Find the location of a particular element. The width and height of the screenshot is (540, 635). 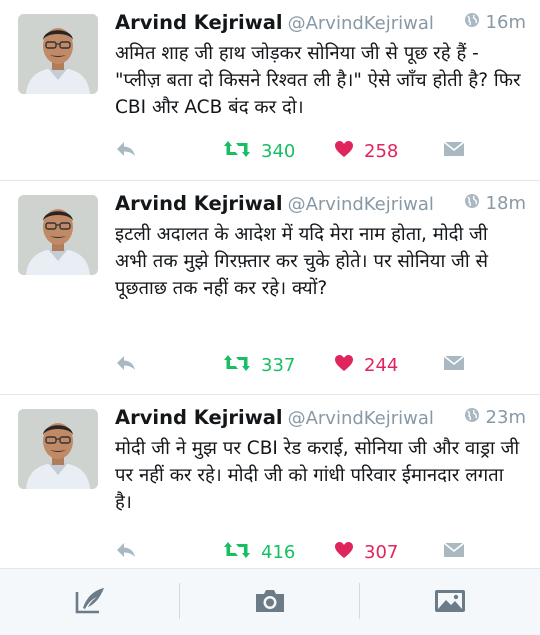

retweet-count: 416 is located at coordinates (278, 552).